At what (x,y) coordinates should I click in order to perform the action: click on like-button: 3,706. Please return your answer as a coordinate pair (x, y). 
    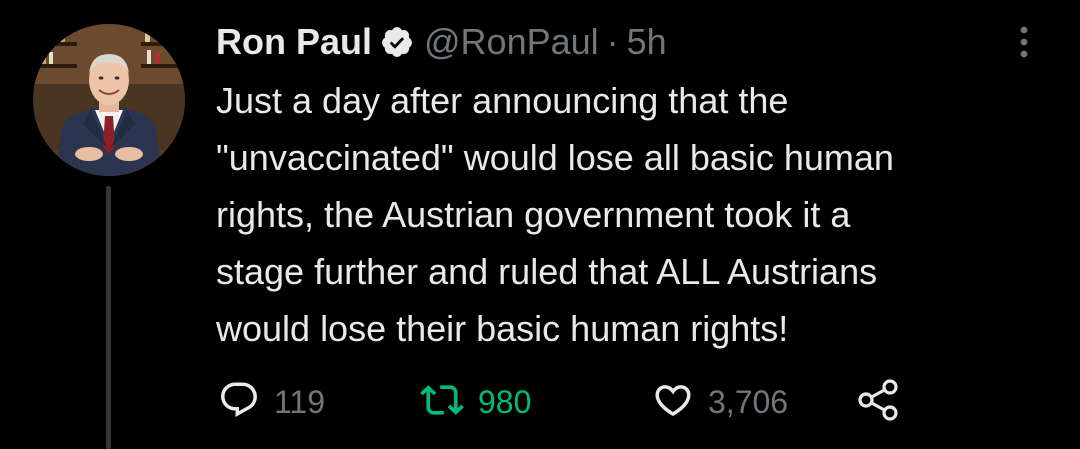
    Looking at the image, I should click on (720, 402).